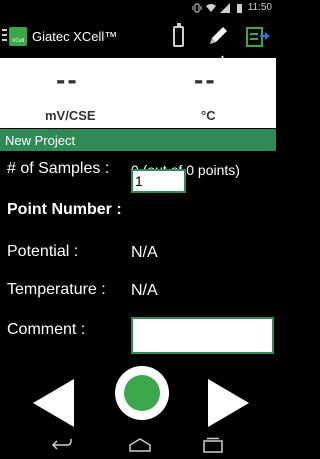  Describe the element at coordinates (158, 181) in the screenshot. I see `point-number-input` at that location.